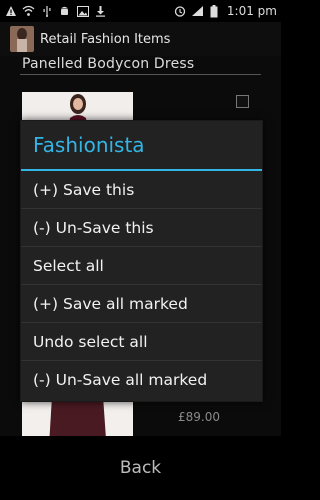 The width and height of the screenshot is (320, 500). I want to click on bottom-bar: Back, so click(140, 468).